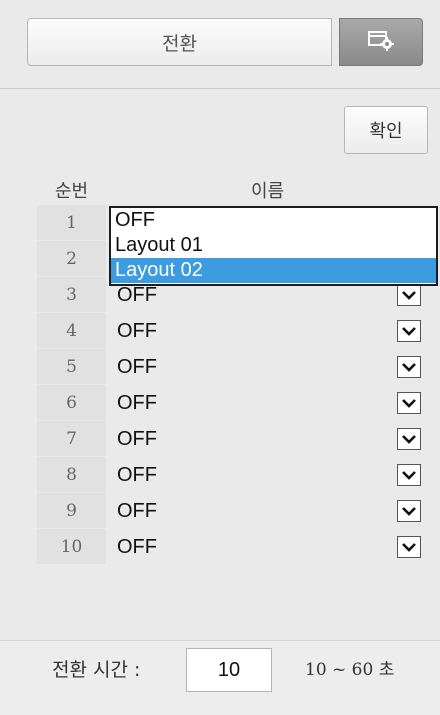 Image resolution: width=440 pixels, height=715 pixels. Describe the element at coordinates (96, 670) in the screenshot. I see `switch-time-label: 전환 시간 :` at that location.